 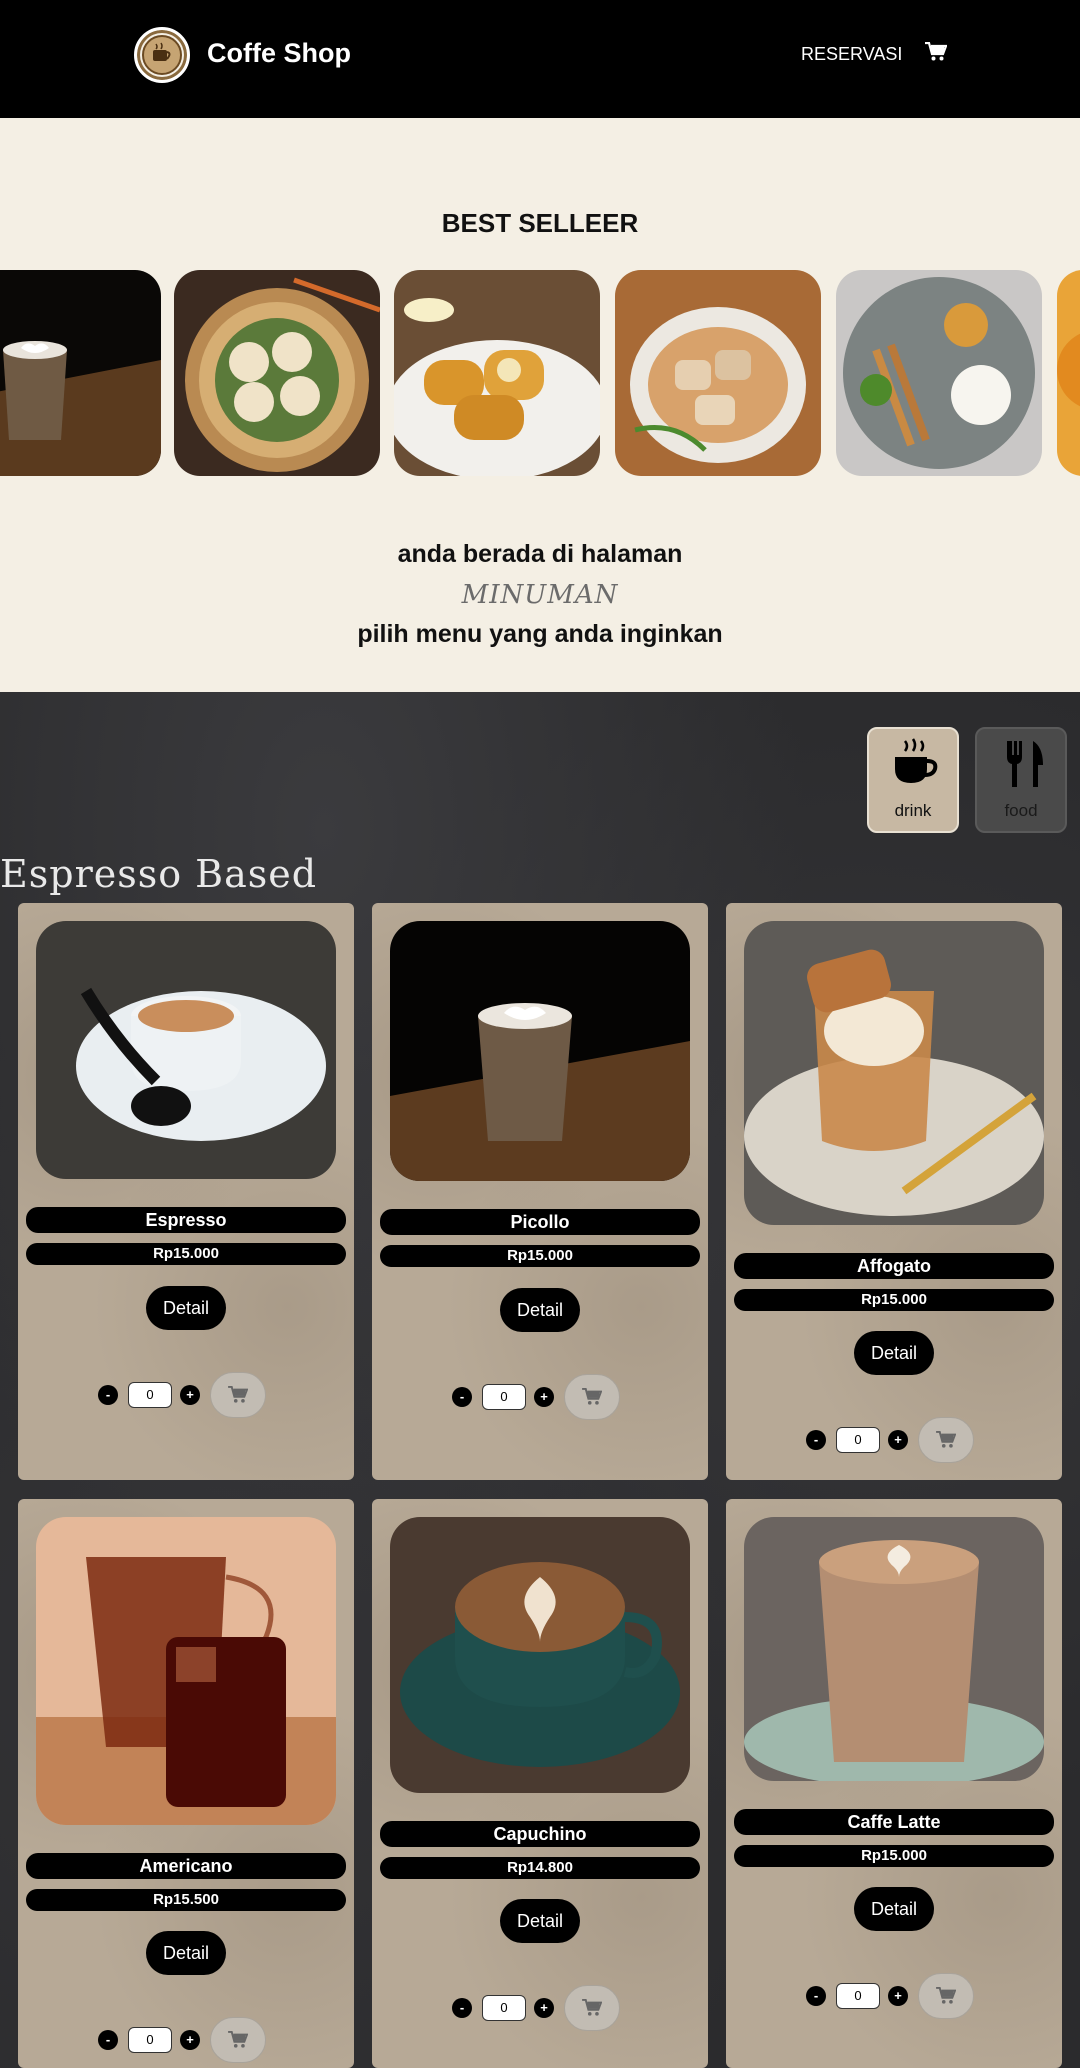 What do you see at coordinates (186, 1866) in the screenshot?
I see `product-name: Americano` at bounding box center [186, 1866].